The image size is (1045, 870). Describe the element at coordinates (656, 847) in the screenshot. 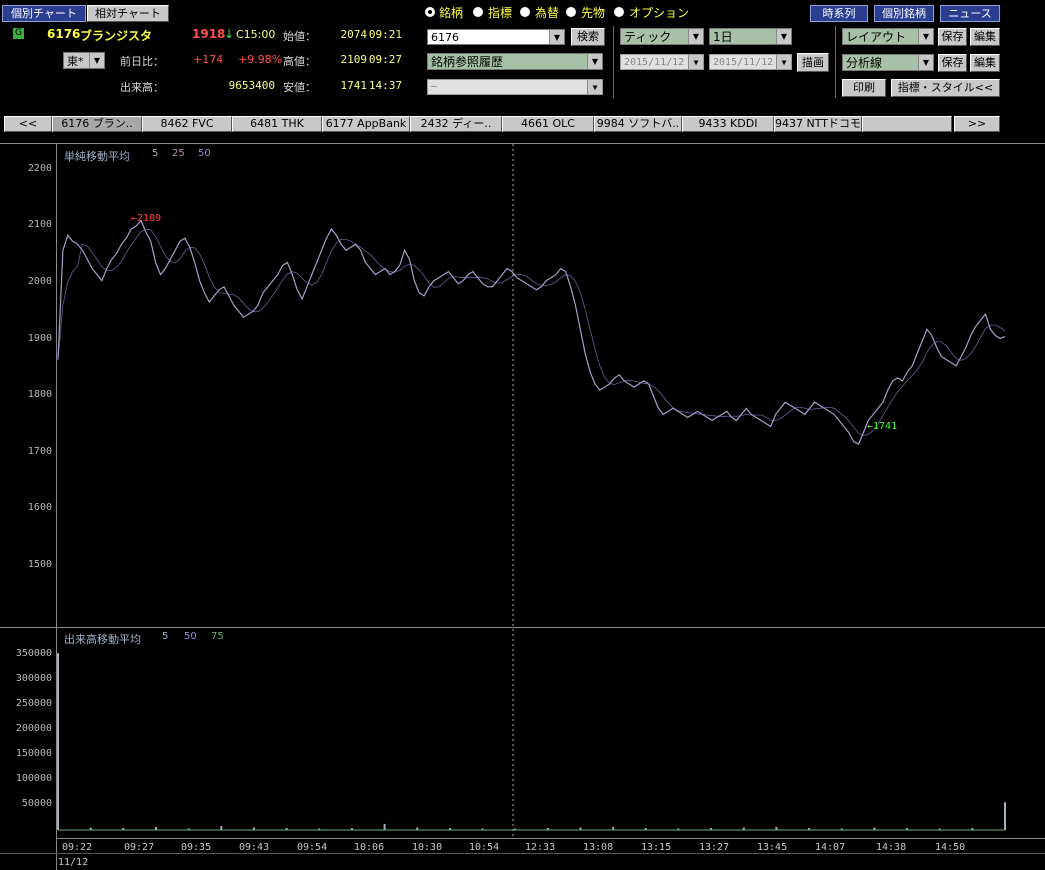

I see `x-tick: 13:15` at that location.